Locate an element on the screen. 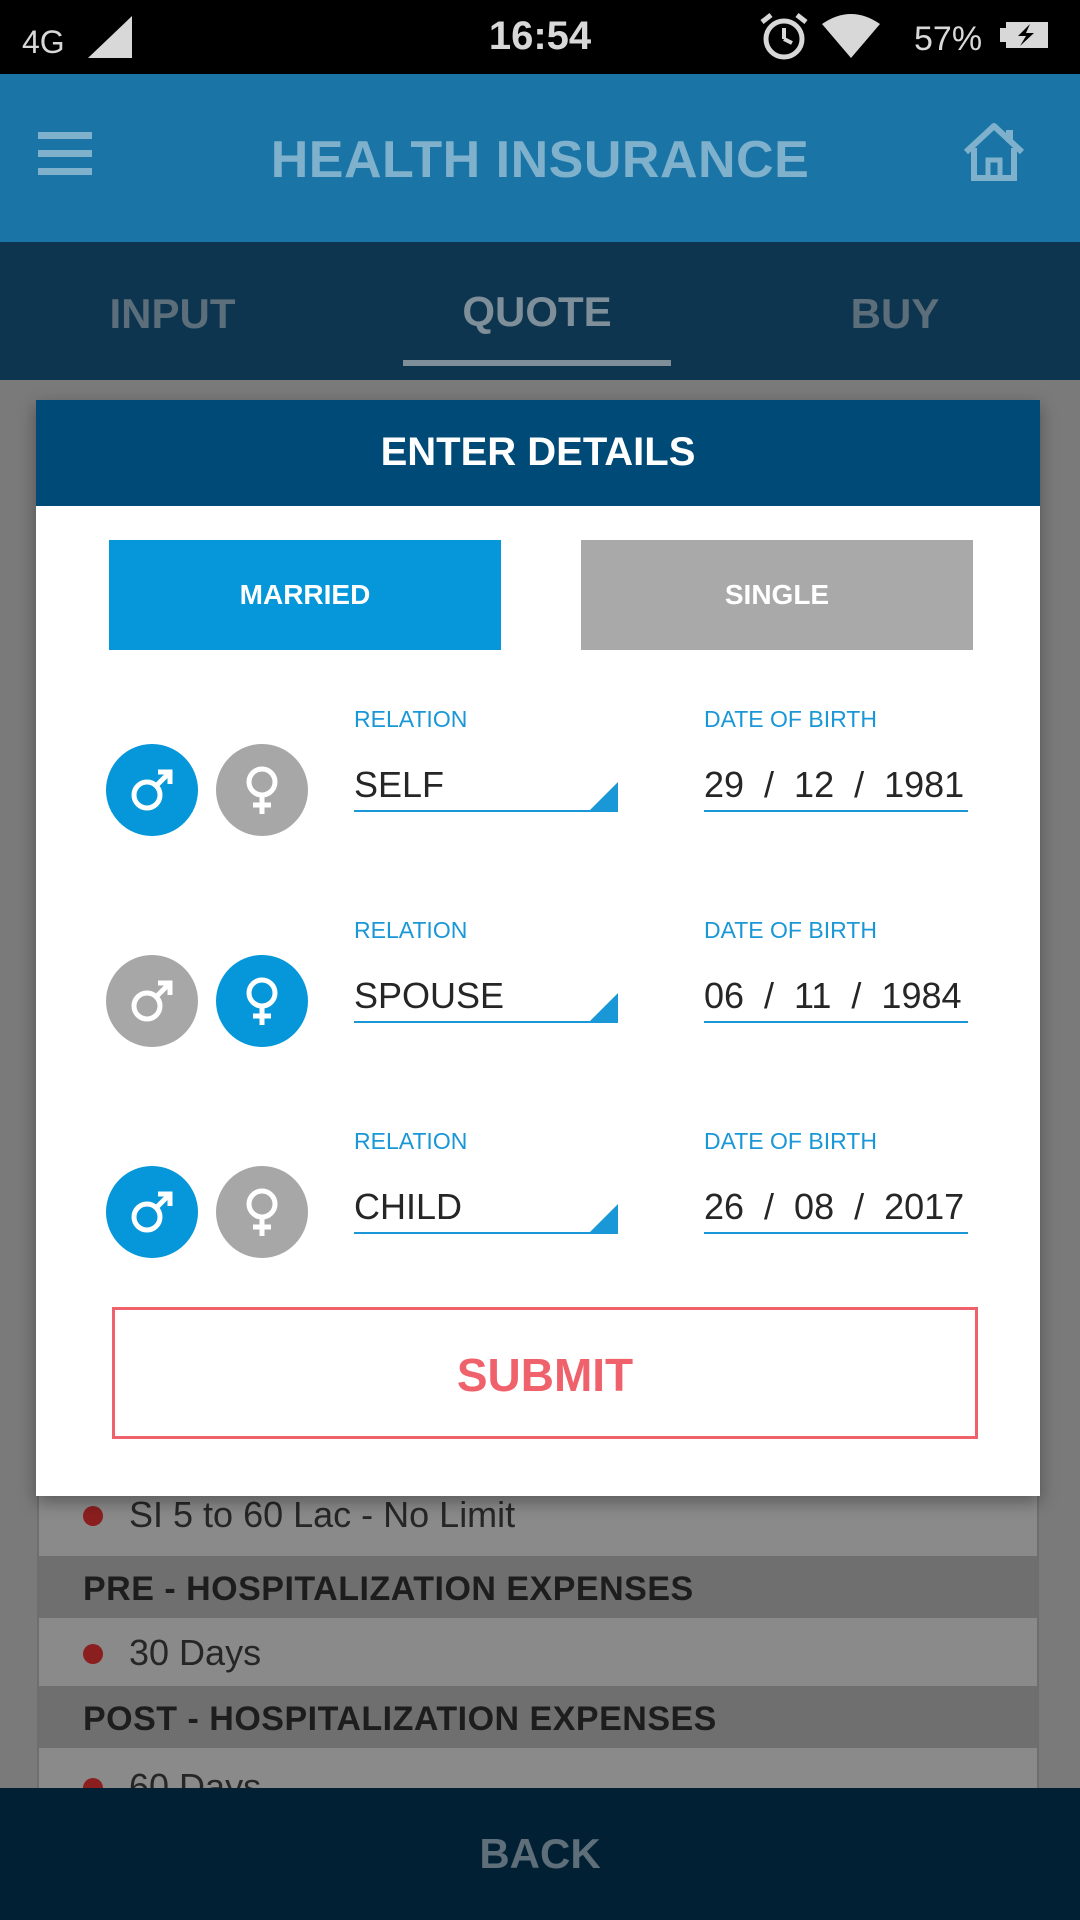  submit-label: SUBMIT is located at coordinates (545, 1375).